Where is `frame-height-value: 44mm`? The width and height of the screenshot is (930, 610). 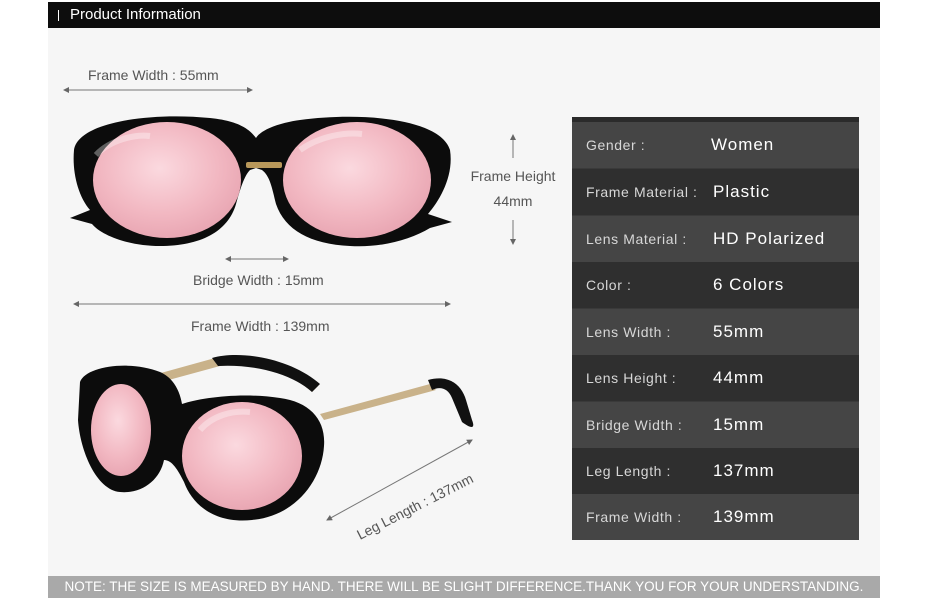 frame-height-value: 44mm is located at coordinates (513, 201).